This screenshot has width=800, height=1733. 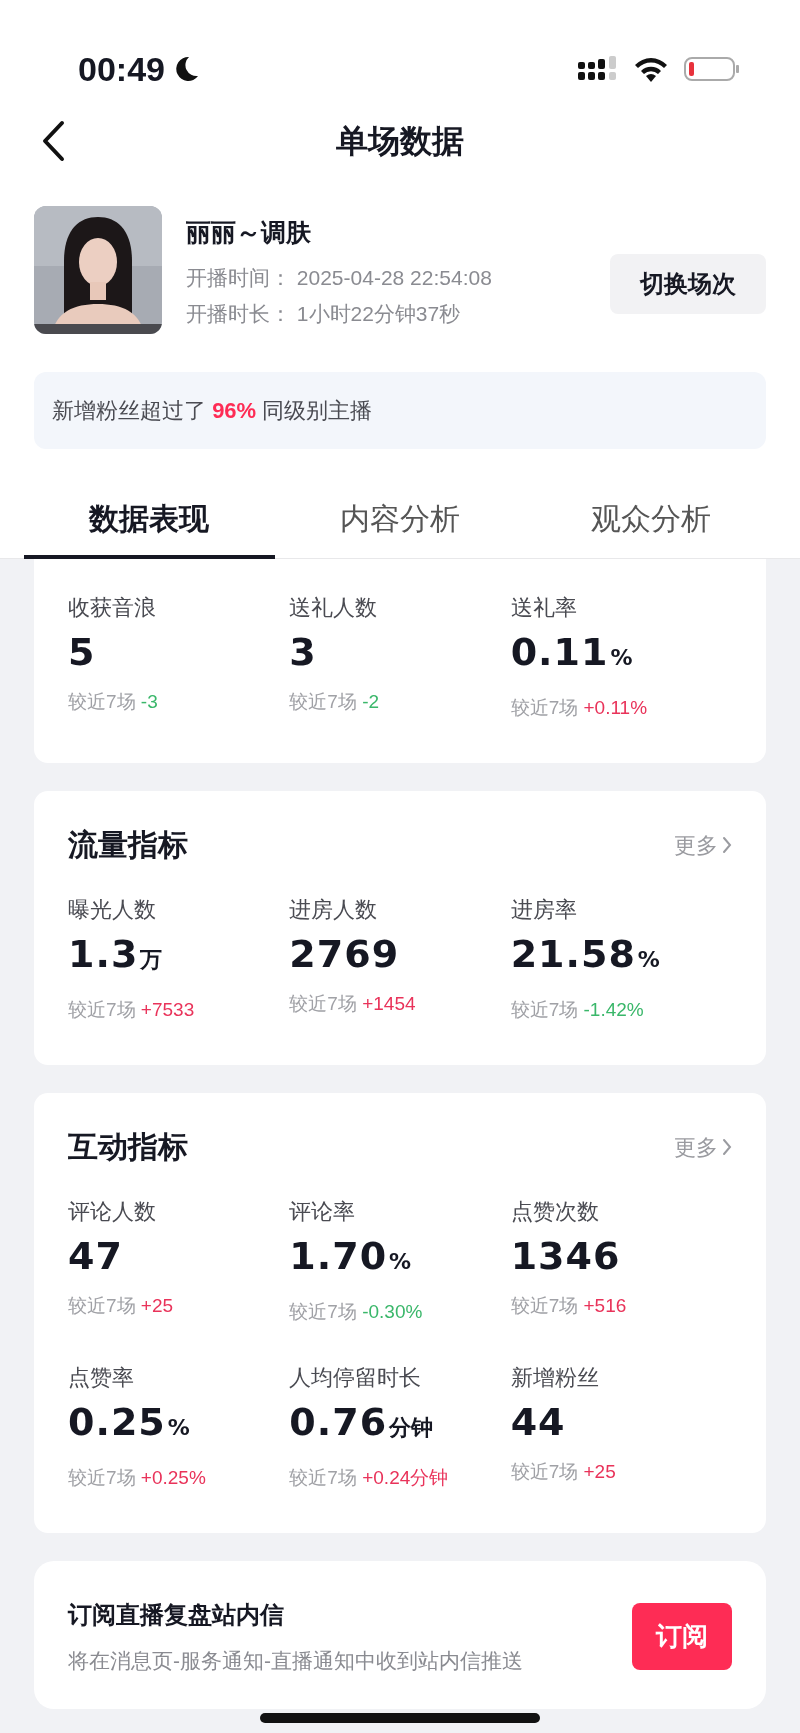 I want to click on status-time: 00:49, so click(x=121, y=69).